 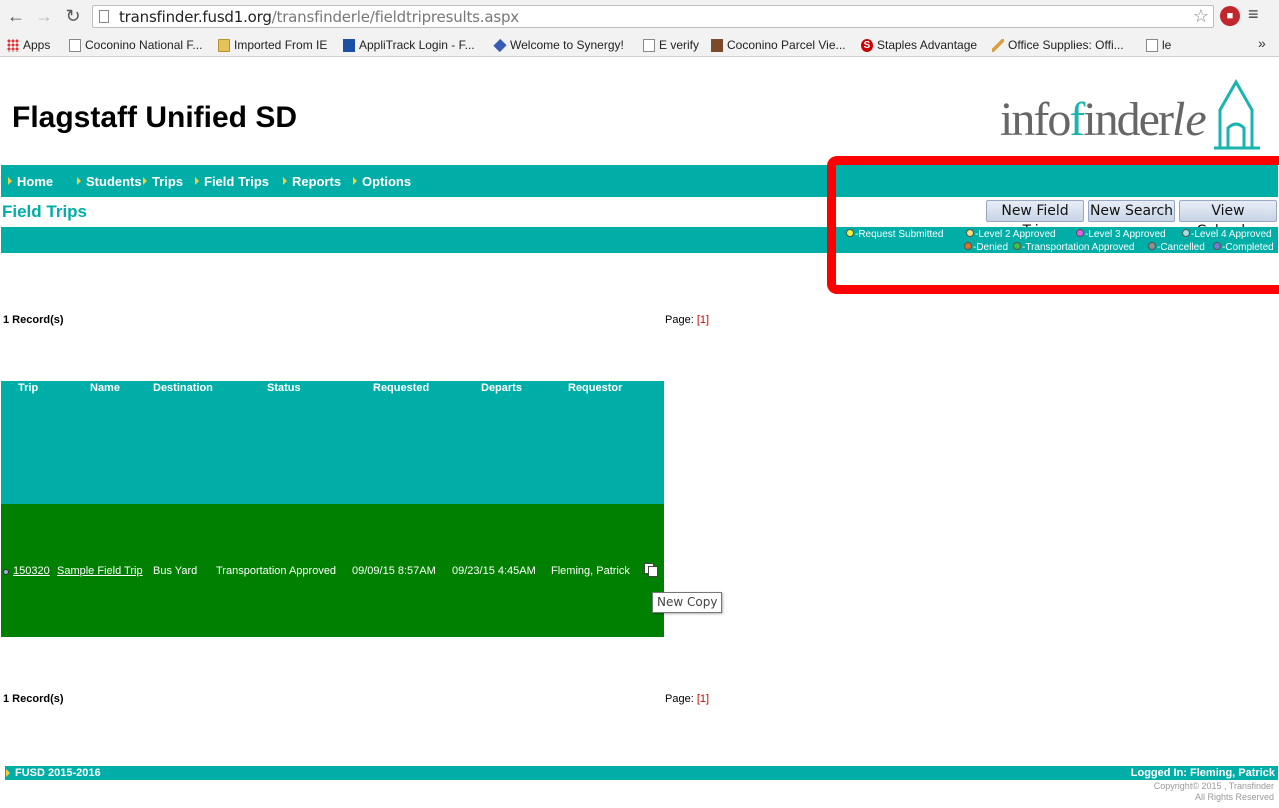 I want to click on trip-number-link: 150320, so click(x=31, y=571).